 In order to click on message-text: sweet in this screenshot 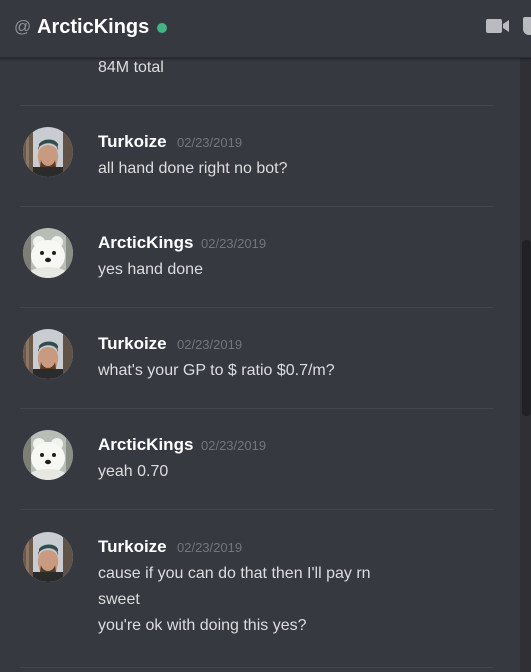, I will do `click(119, 599)`.